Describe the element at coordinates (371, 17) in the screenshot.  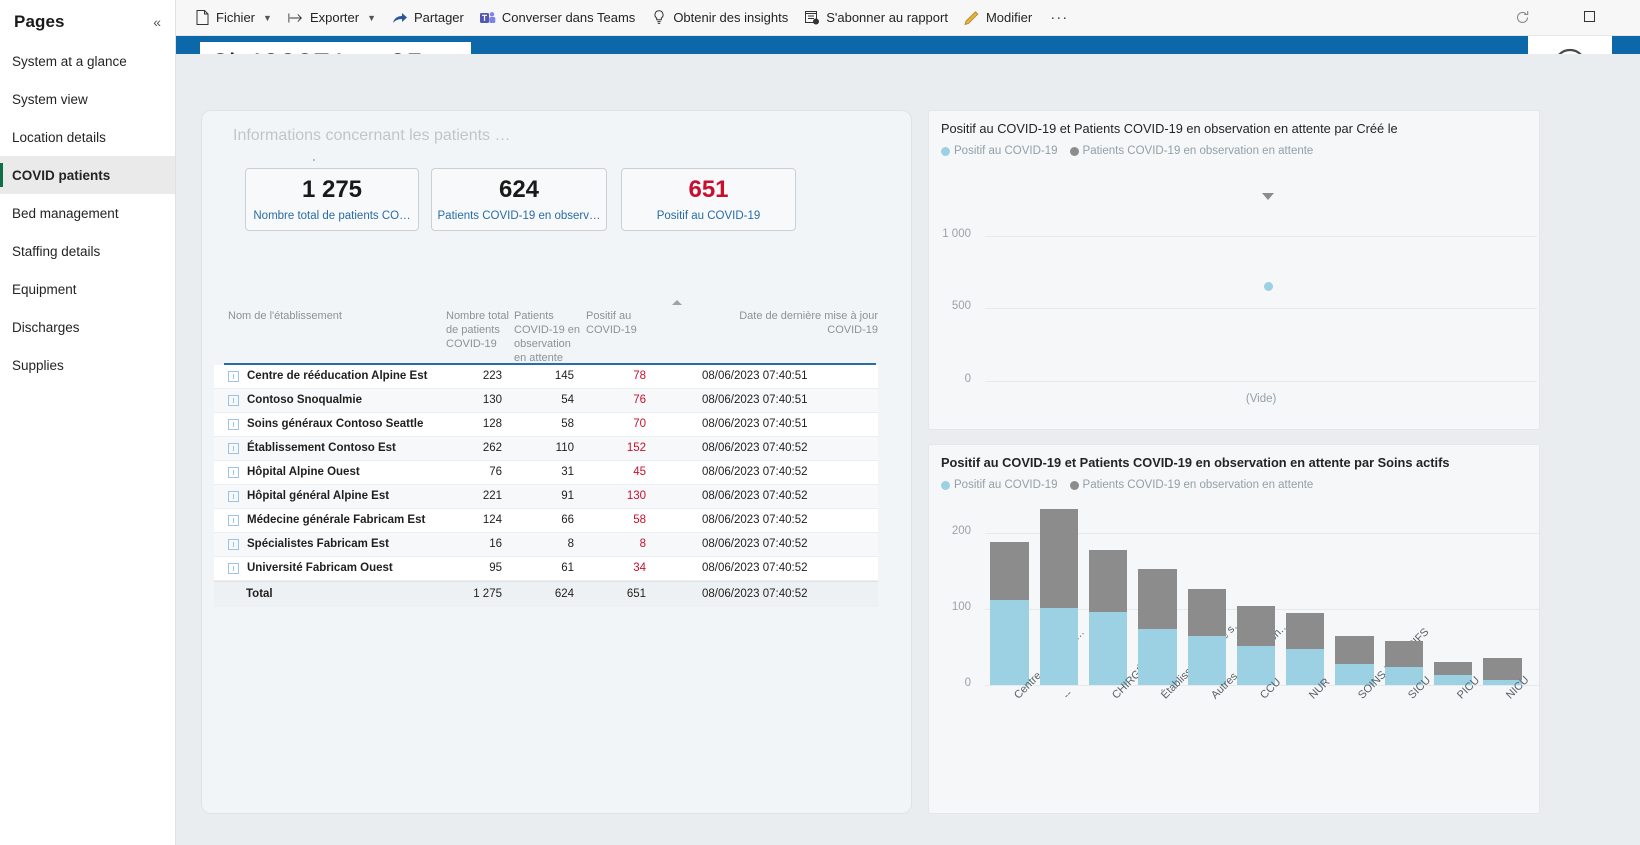
I see `chevron-down-icon: ▼` at that location.